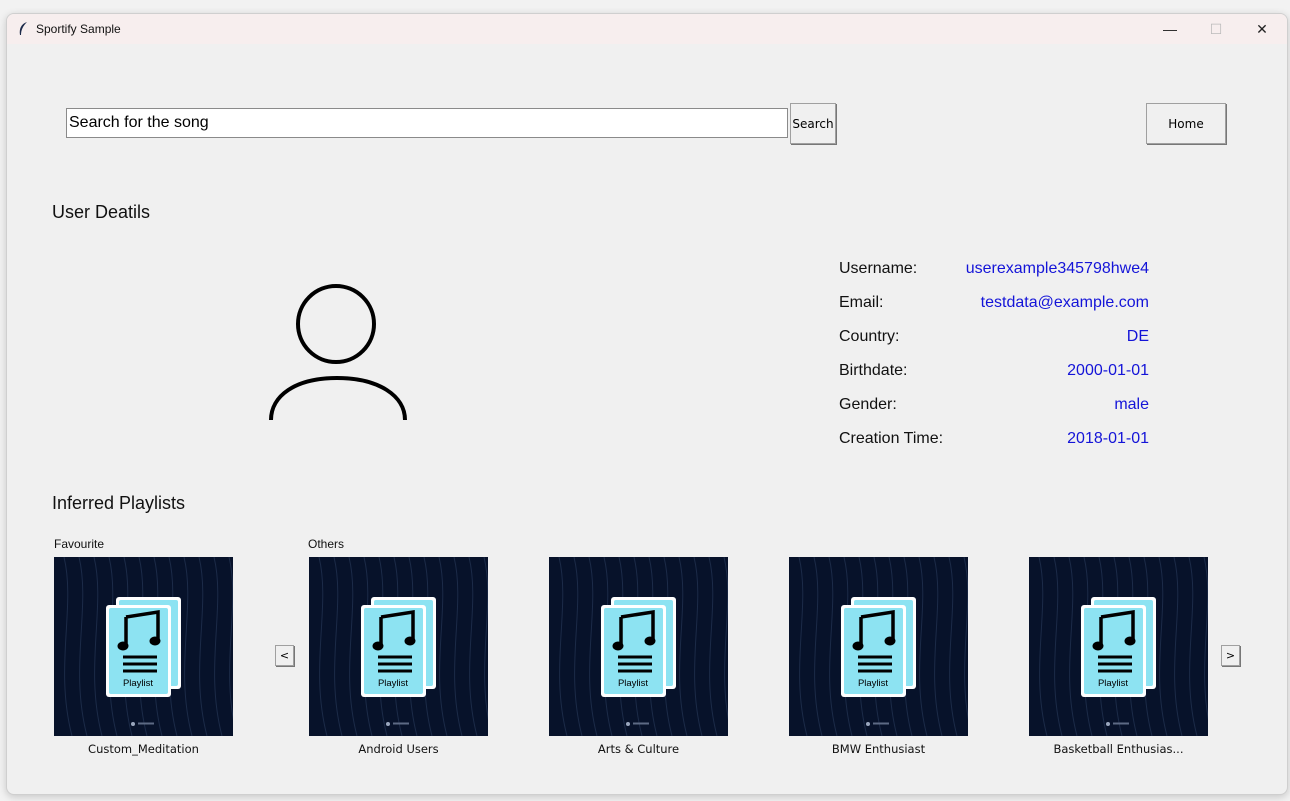 The image size is (1290, 801). I want to click on inferred-playlists-heading: Inferred Playlists, so click(119, 503).